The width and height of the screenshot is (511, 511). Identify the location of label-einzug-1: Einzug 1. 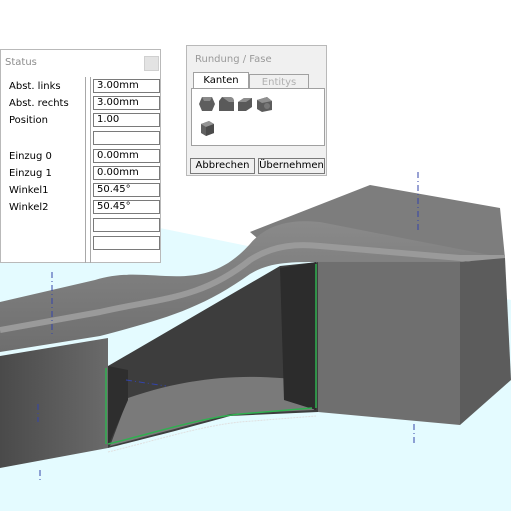
(30, 173).